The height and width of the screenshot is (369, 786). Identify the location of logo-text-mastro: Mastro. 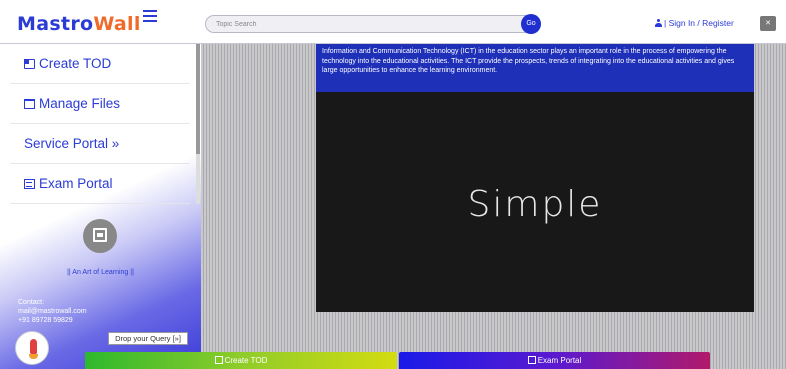
(55, 24).